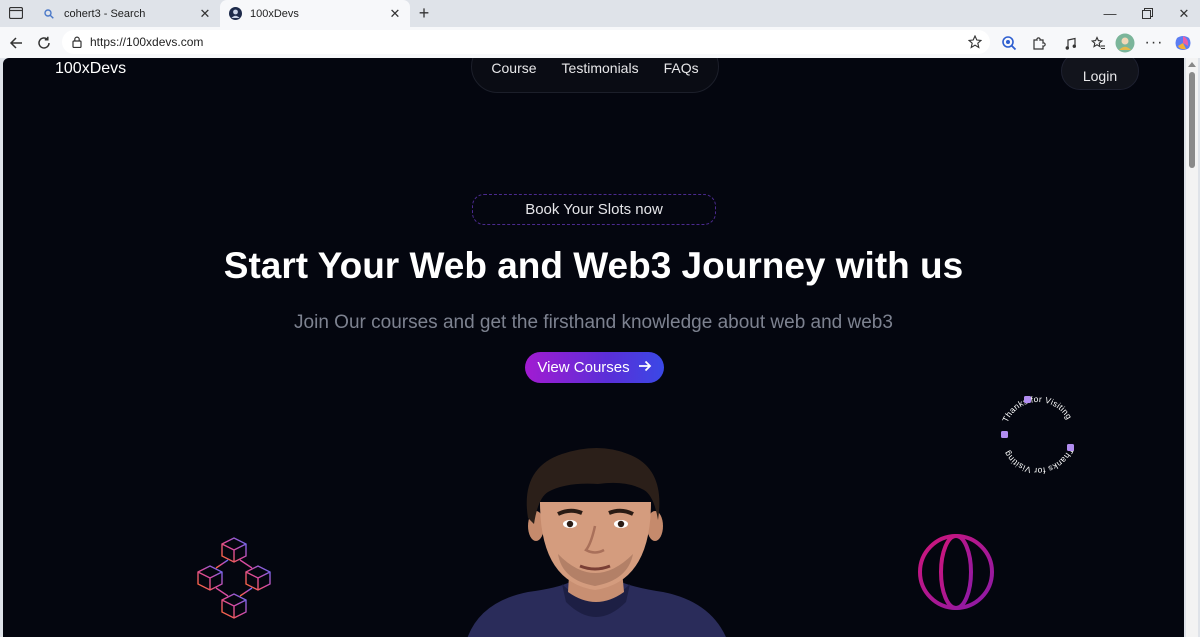 This screenshot has height=637, width=1200. What do you see at coordinates (583, 367) in the screenshot?
I see `view-courses-label: View Courses` at bounding box center [583, 367].